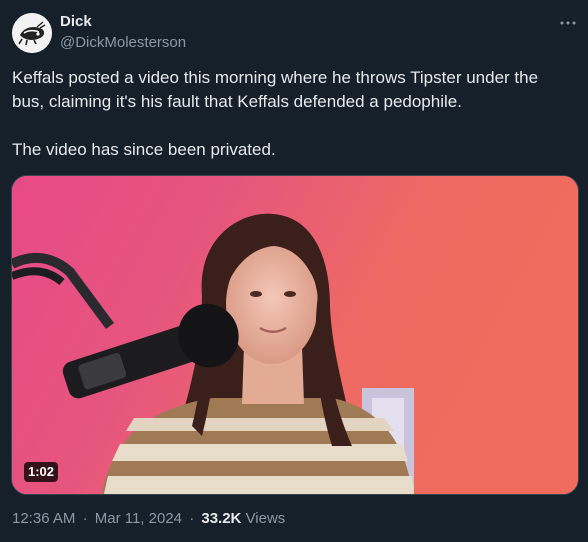 The image size is (588, 542). I want to click on views-count: 33.2K, so click(221, 518).